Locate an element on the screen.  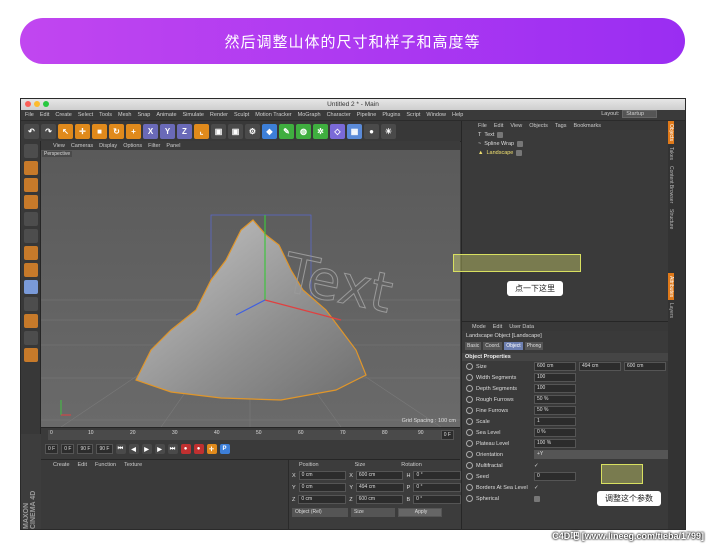
grid-icon is located at coordinates (30, 338).